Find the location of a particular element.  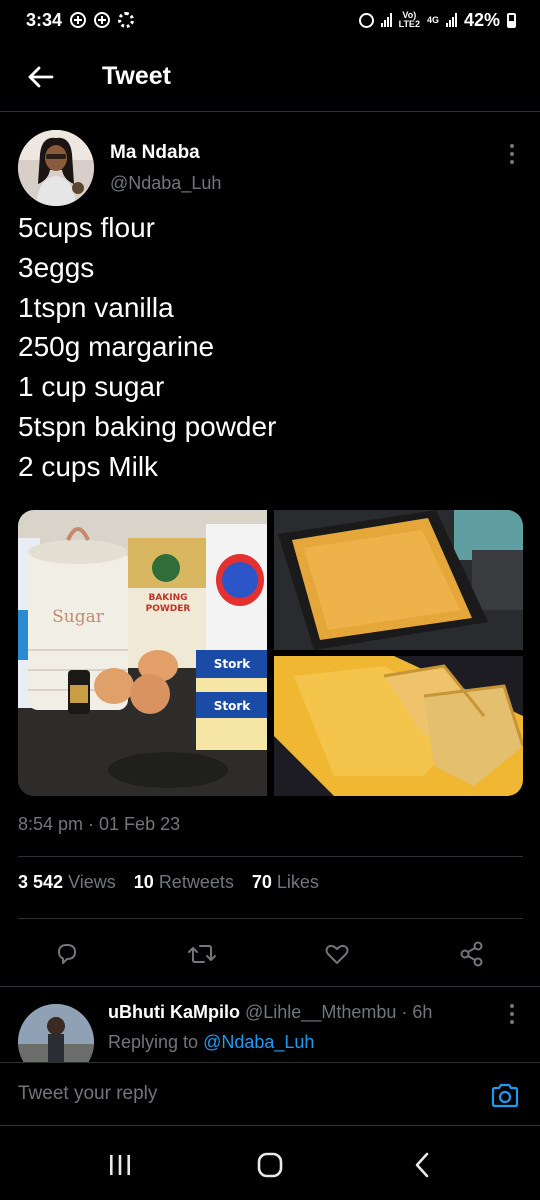

reply-avatar-image is located at coordinates (56, 1033).